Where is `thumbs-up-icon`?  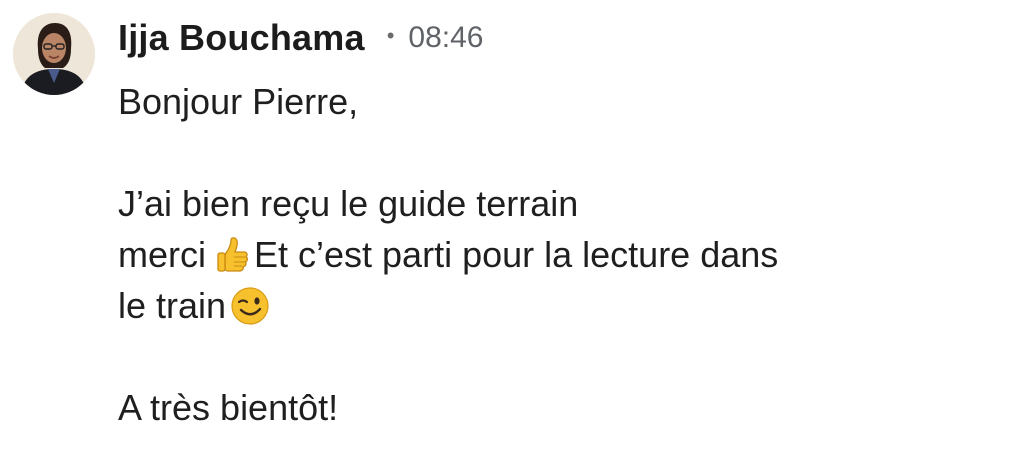 thumbs-up-icon is located at coordinates (232, 255).